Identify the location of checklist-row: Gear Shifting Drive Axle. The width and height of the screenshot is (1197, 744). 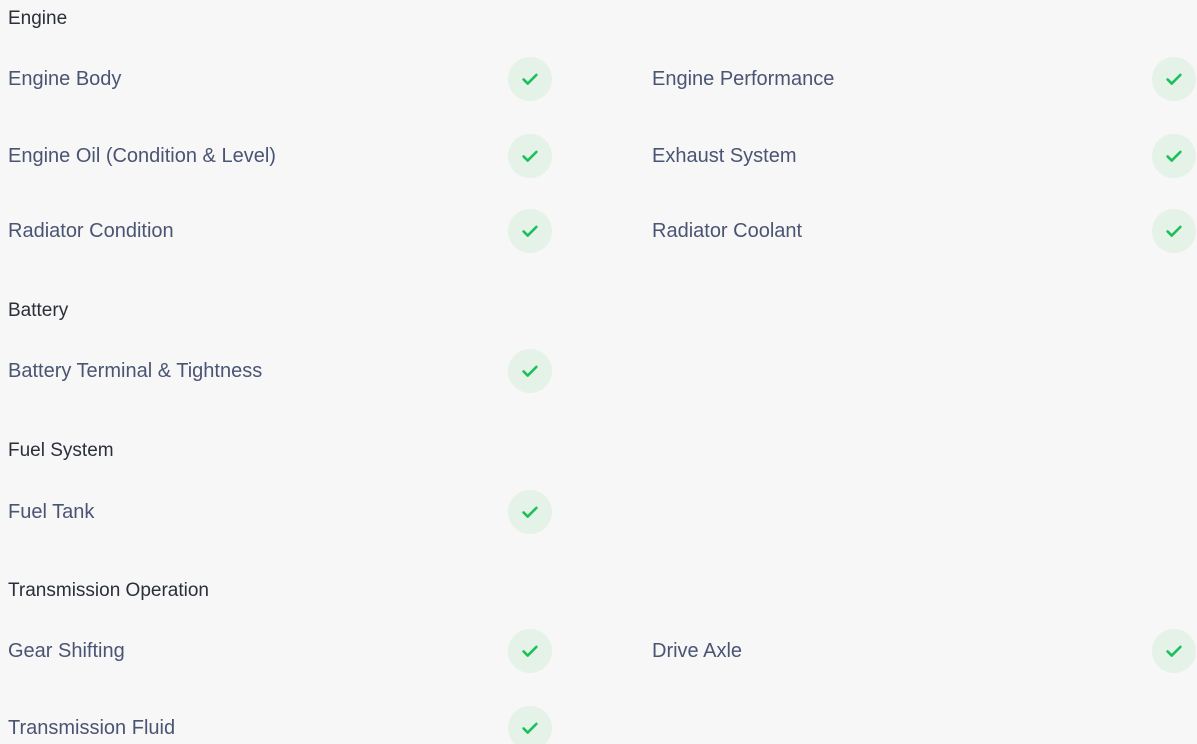
(598, 651).